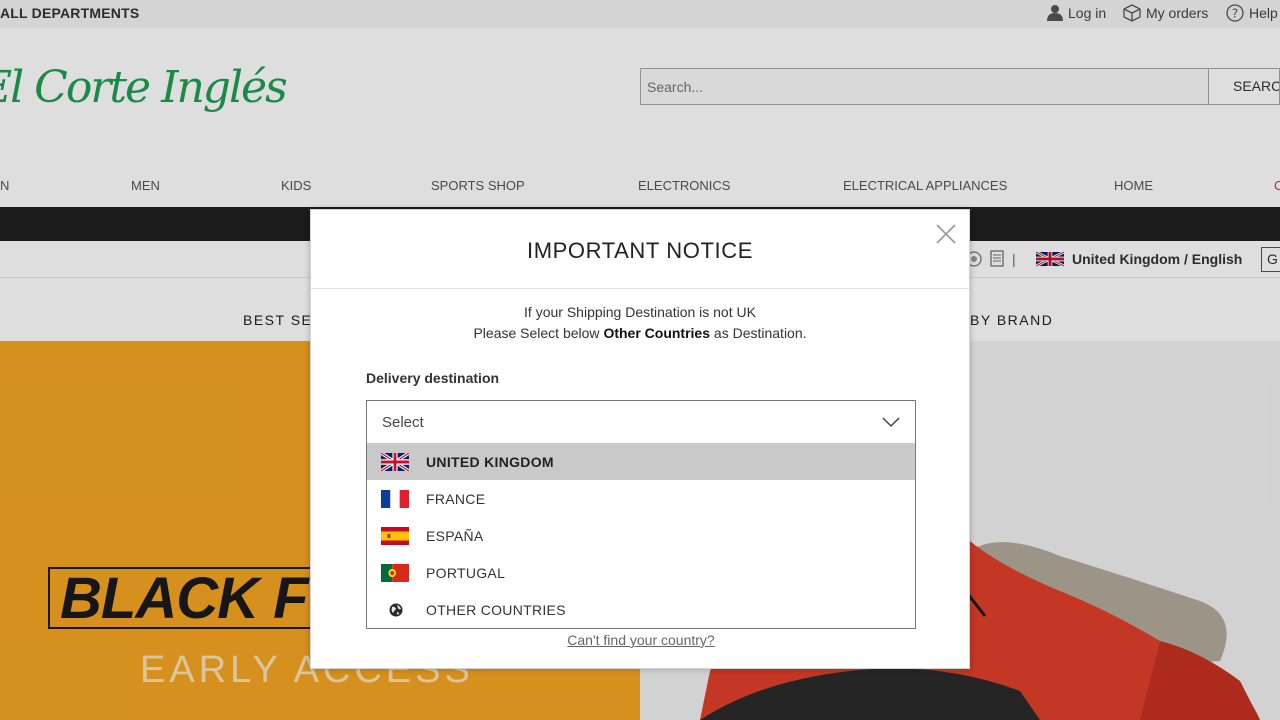 The image size is (1280, 720). What do you see at coordinates (433, 378) in the screenshot?
I see `delivery-destination-label: Delivery destination` at bounding box center [433, 378].